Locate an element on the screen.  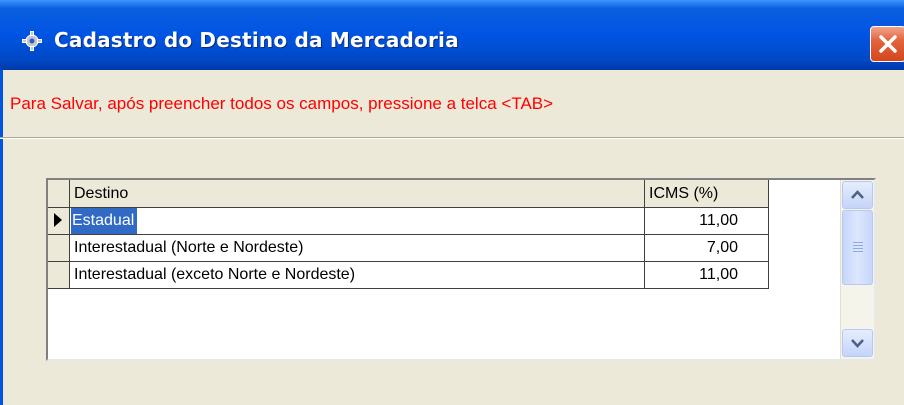
close-button is located at coordinates (887, 44).